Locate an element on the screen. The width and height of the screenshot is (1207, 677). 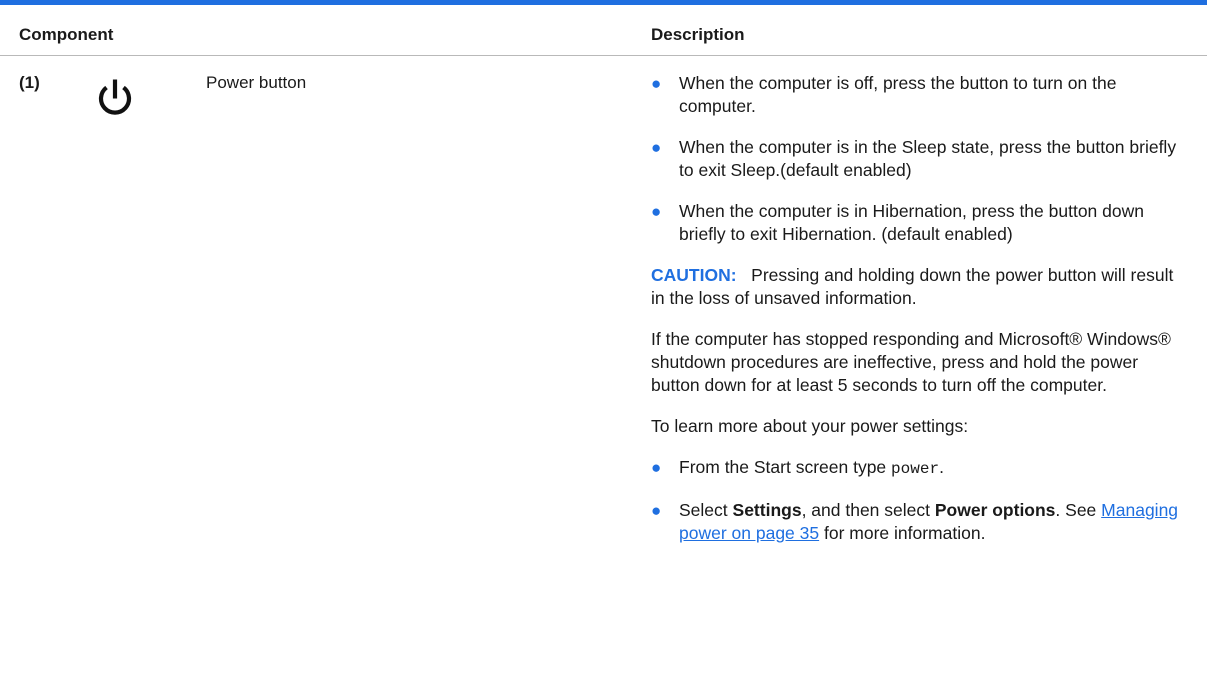
more-info-text: for more information. is located at coordinates (905, 533).